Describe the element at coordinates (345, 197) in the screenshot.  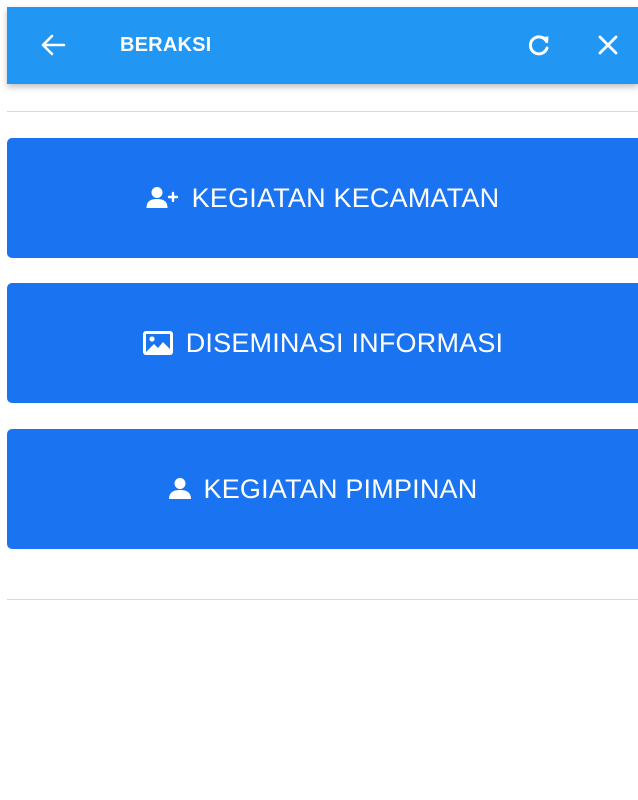
I see `kegiatan-kecamatan-label: KEGIATAN KECAMATAN` at that location.